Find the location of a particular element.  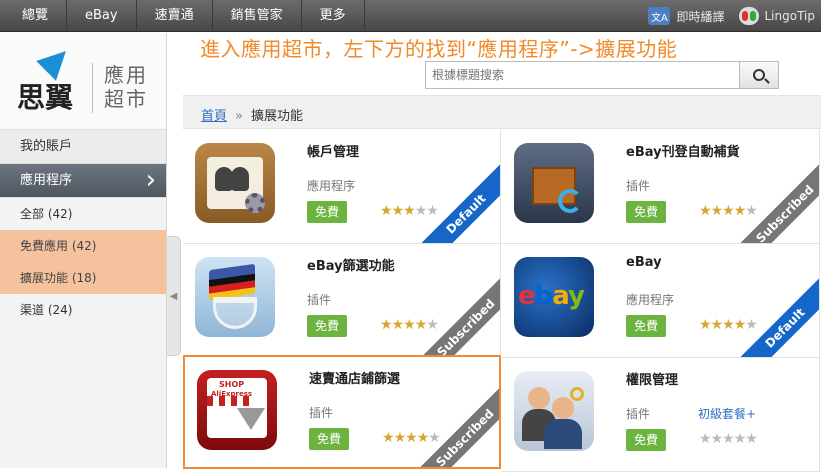

sidebar-subitem-extensions: 擴展功能 (18) is located at coordinates (83, 278).